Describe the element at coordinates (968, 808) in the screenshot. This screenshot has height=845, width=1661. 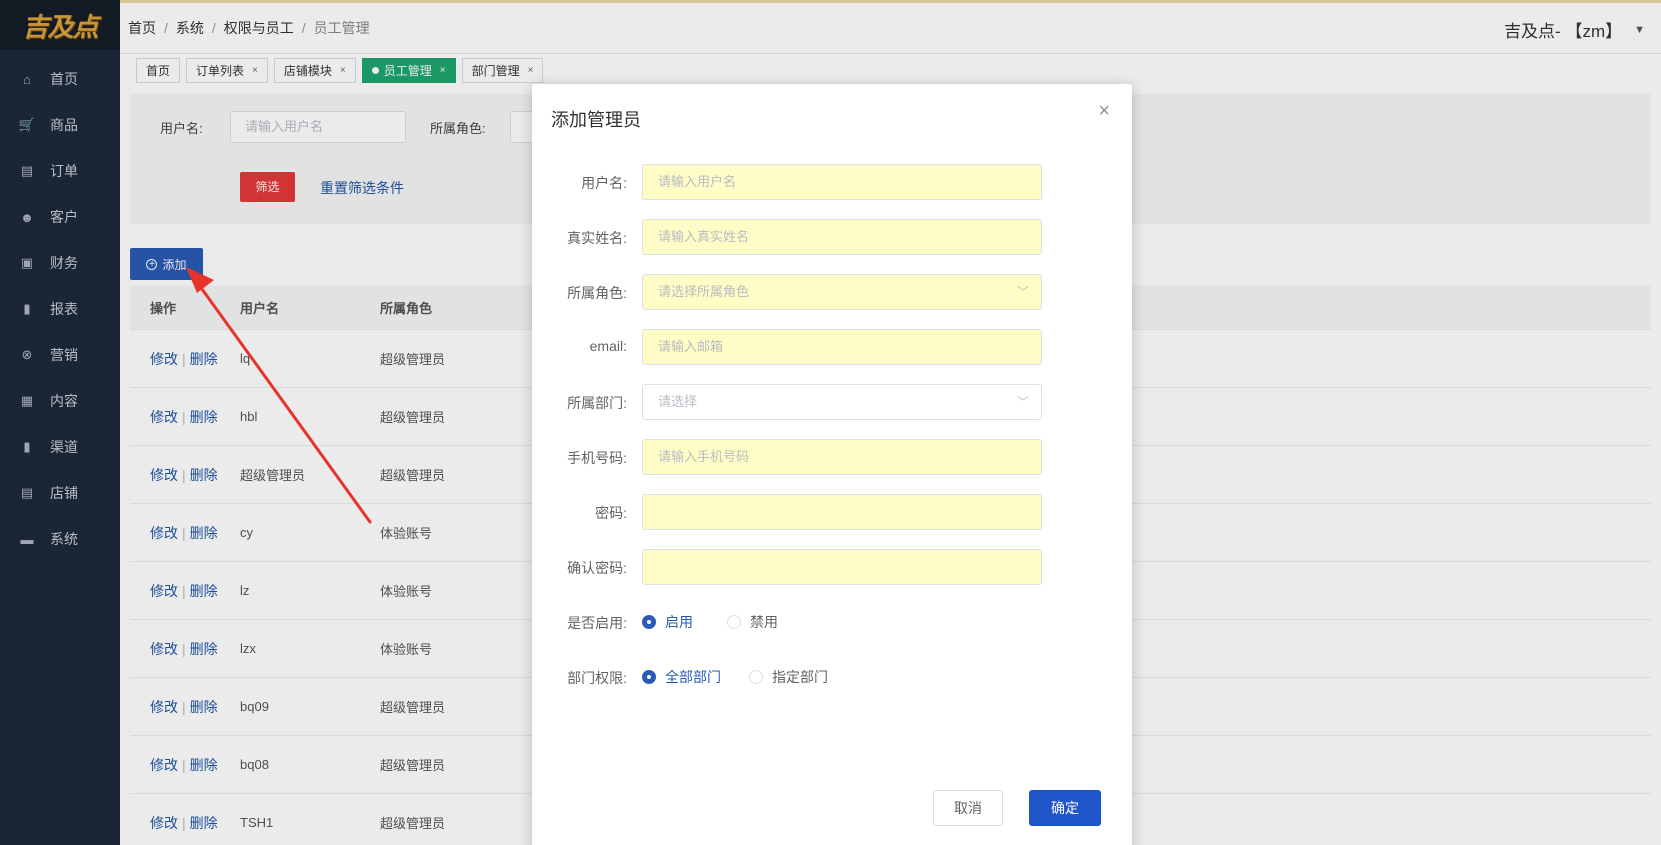
I see `cancel-button: 取消` at that location.